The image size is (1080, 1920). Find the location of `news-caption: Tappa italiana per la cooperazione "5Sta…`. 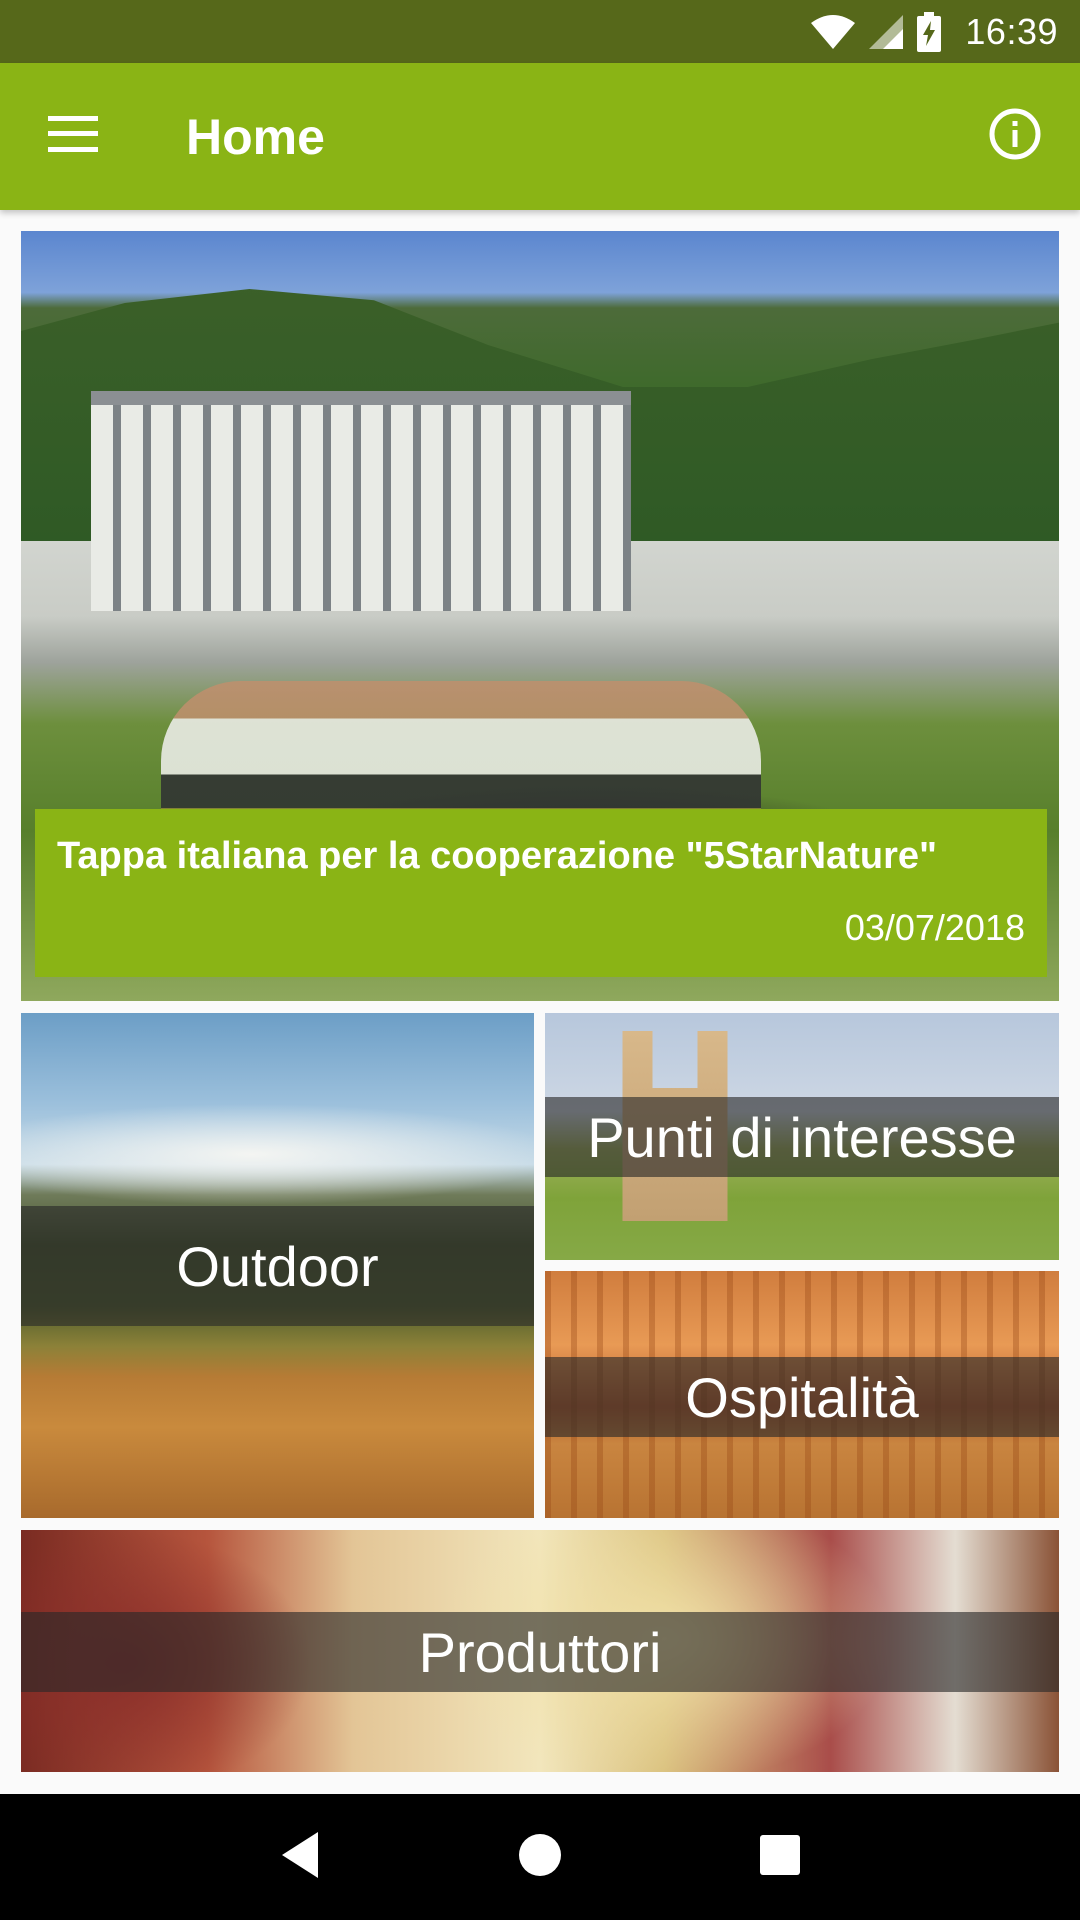

news-caption: Tappa italiana per la cooperazione "5Sta… is located at coordinates (541, 893).